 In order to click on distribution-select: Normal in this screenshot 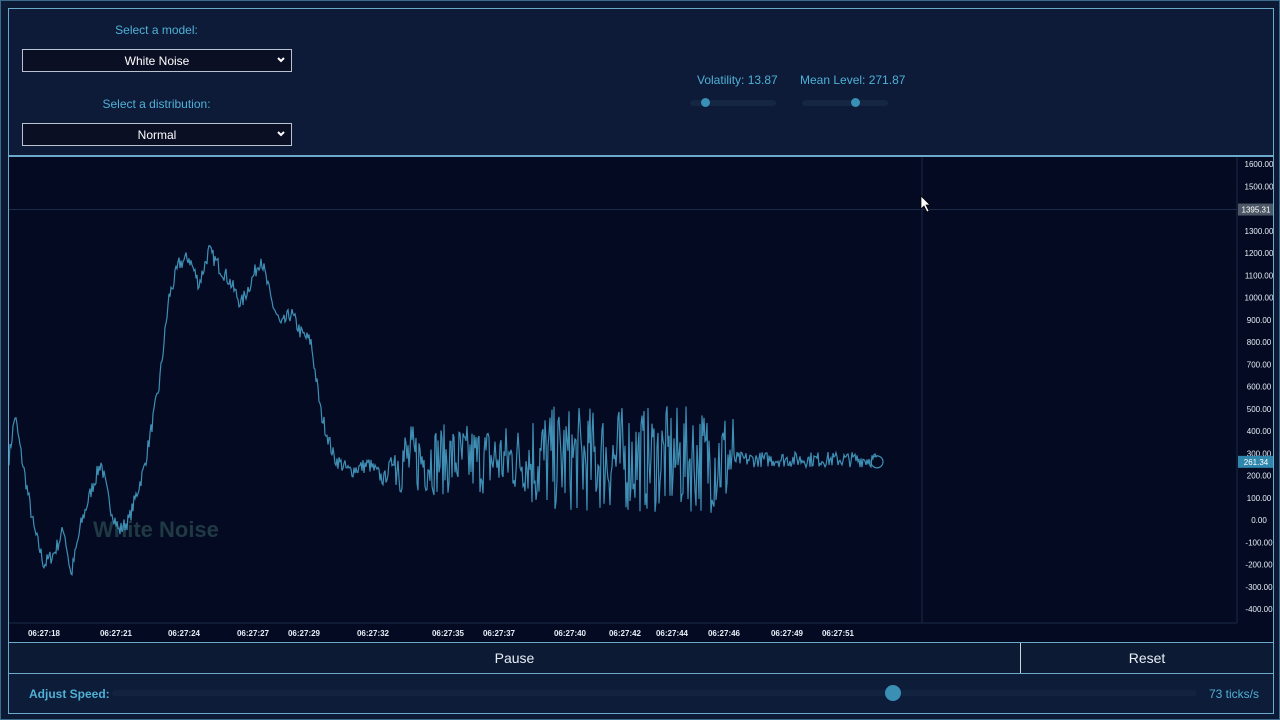, I will do `click(157, 134)`.